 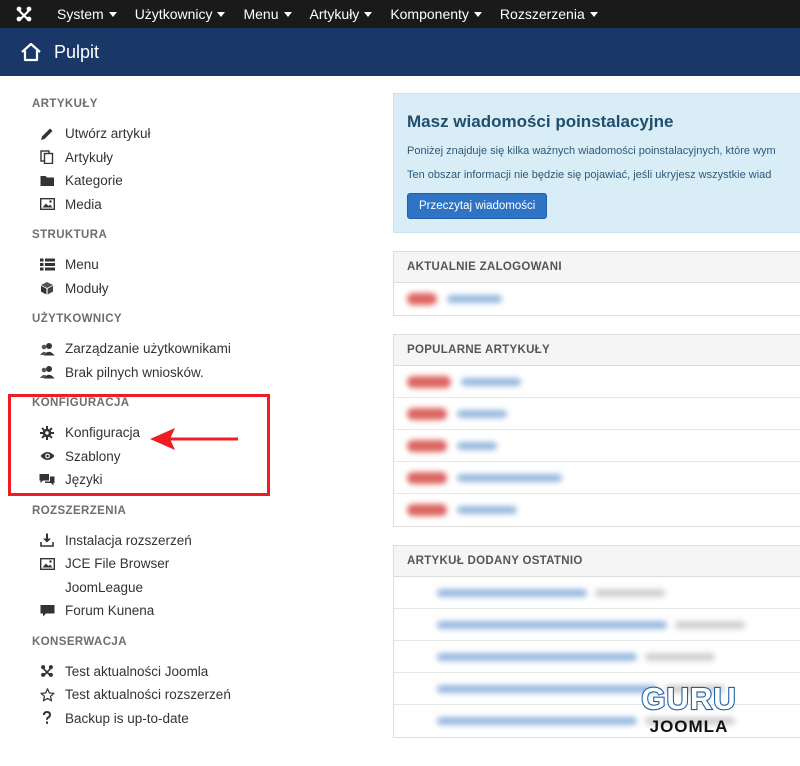 What do you see at coordinates (31, 52) in the screenshot?
I see `home-icon` at bounding box center [31, 52].